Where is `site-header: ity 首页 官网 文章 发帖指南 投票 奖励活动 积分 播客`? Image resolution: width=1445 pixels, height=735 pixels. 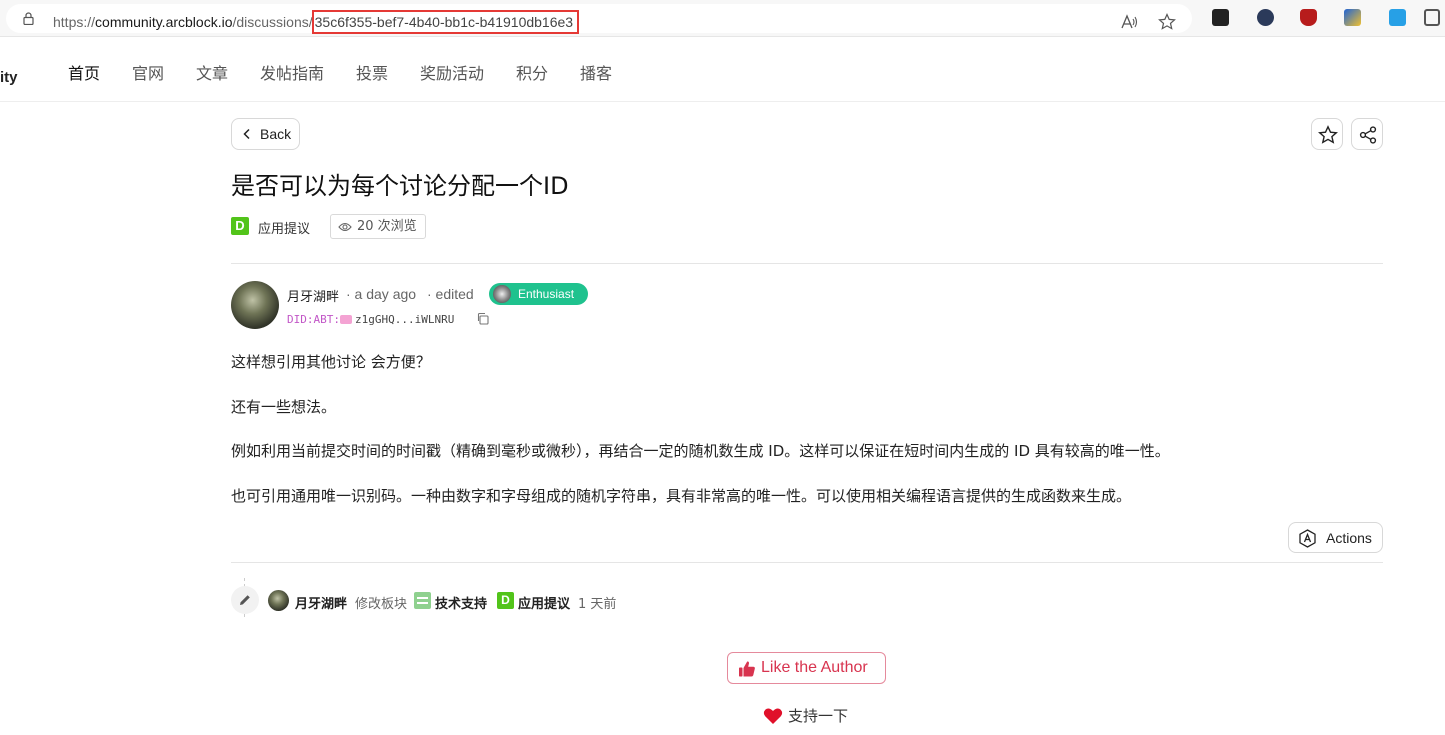 site-header: ity 首页 官网 文章 发帖指南 投票 奖励活动 积分 播客 is located at coordinates (722, 70).